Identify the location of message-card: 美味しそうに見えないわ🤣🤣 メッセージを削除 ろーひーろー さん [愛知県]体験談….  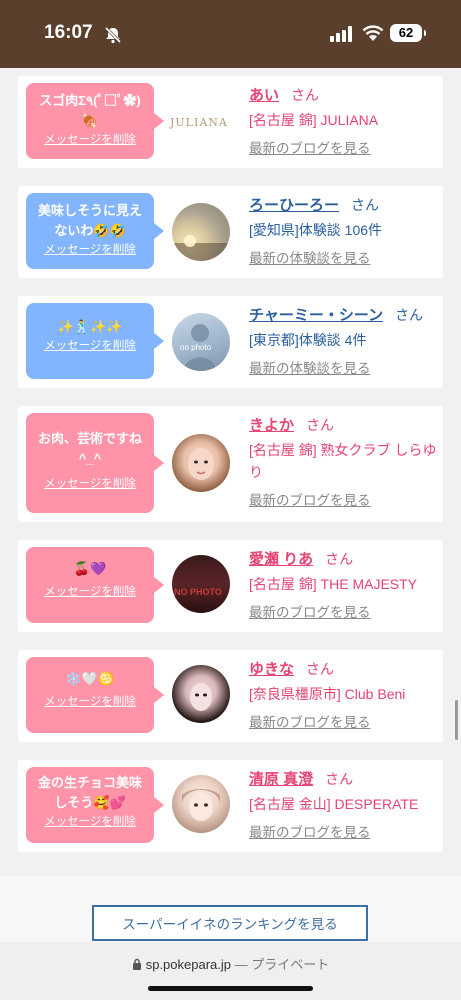
(230, 232).